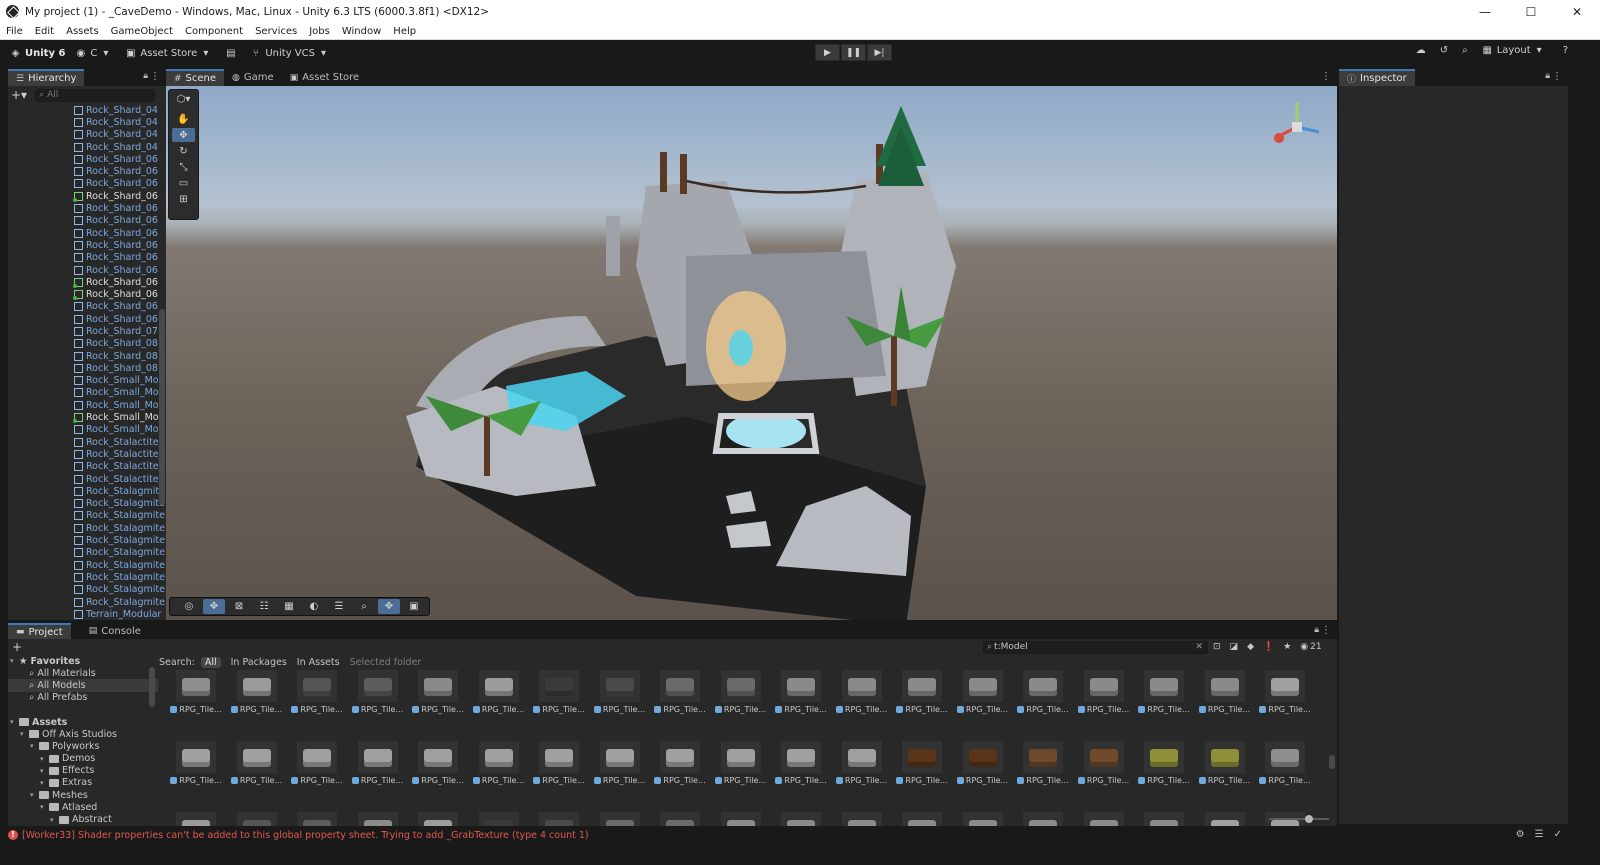 Image resolution: width=1600 pixels, height=865 pixels. What do you see at coordinates (879, 52) in the screenshot?
I see `step-button: ▶|` at bounding box center [879, 52].